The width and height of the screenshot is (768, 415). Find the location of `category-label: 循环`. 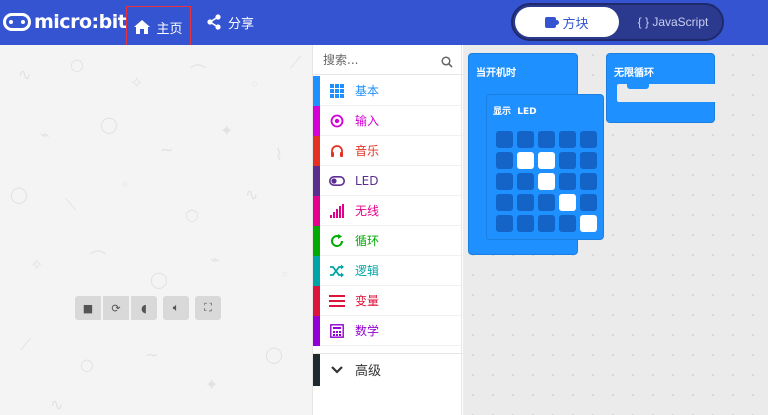

category-label: 循环 is located at coordinates (367, 241).